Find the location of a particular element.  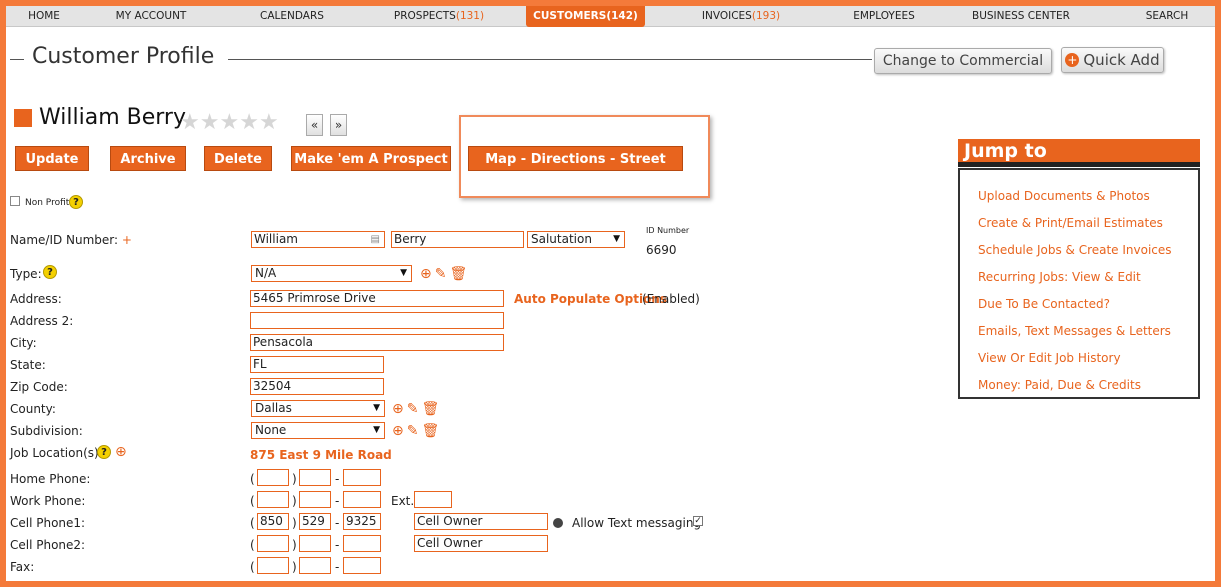

jump-link-estimates: Create & Print/Email Estimates is located at coordinates (1070, 223).